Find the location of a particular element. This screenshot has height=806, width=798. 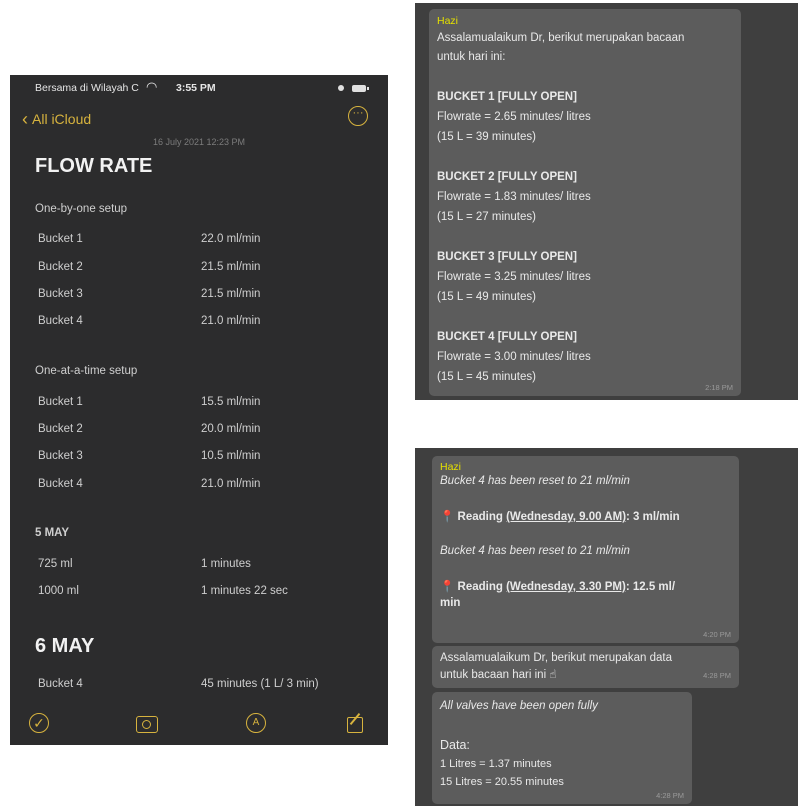

reading-line: 📍 Reading (Wednesday, 9.00 AM): 3 ml/min is located at coordinates (585, 516).